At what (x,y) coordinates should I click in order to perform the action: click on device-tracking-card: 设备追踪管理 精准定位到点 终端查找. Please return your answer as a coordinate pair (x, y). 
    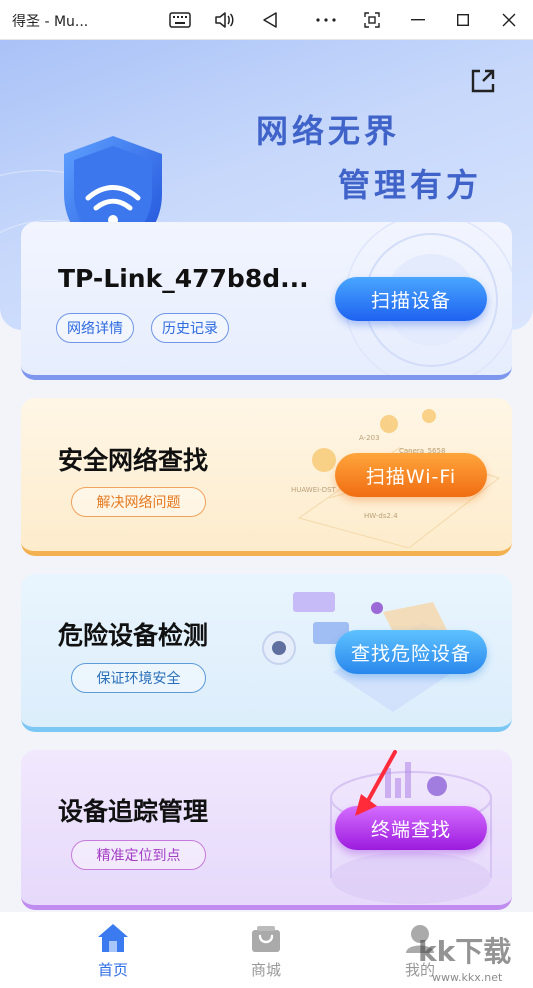
    Looking at the image, I should click on (266, 830).